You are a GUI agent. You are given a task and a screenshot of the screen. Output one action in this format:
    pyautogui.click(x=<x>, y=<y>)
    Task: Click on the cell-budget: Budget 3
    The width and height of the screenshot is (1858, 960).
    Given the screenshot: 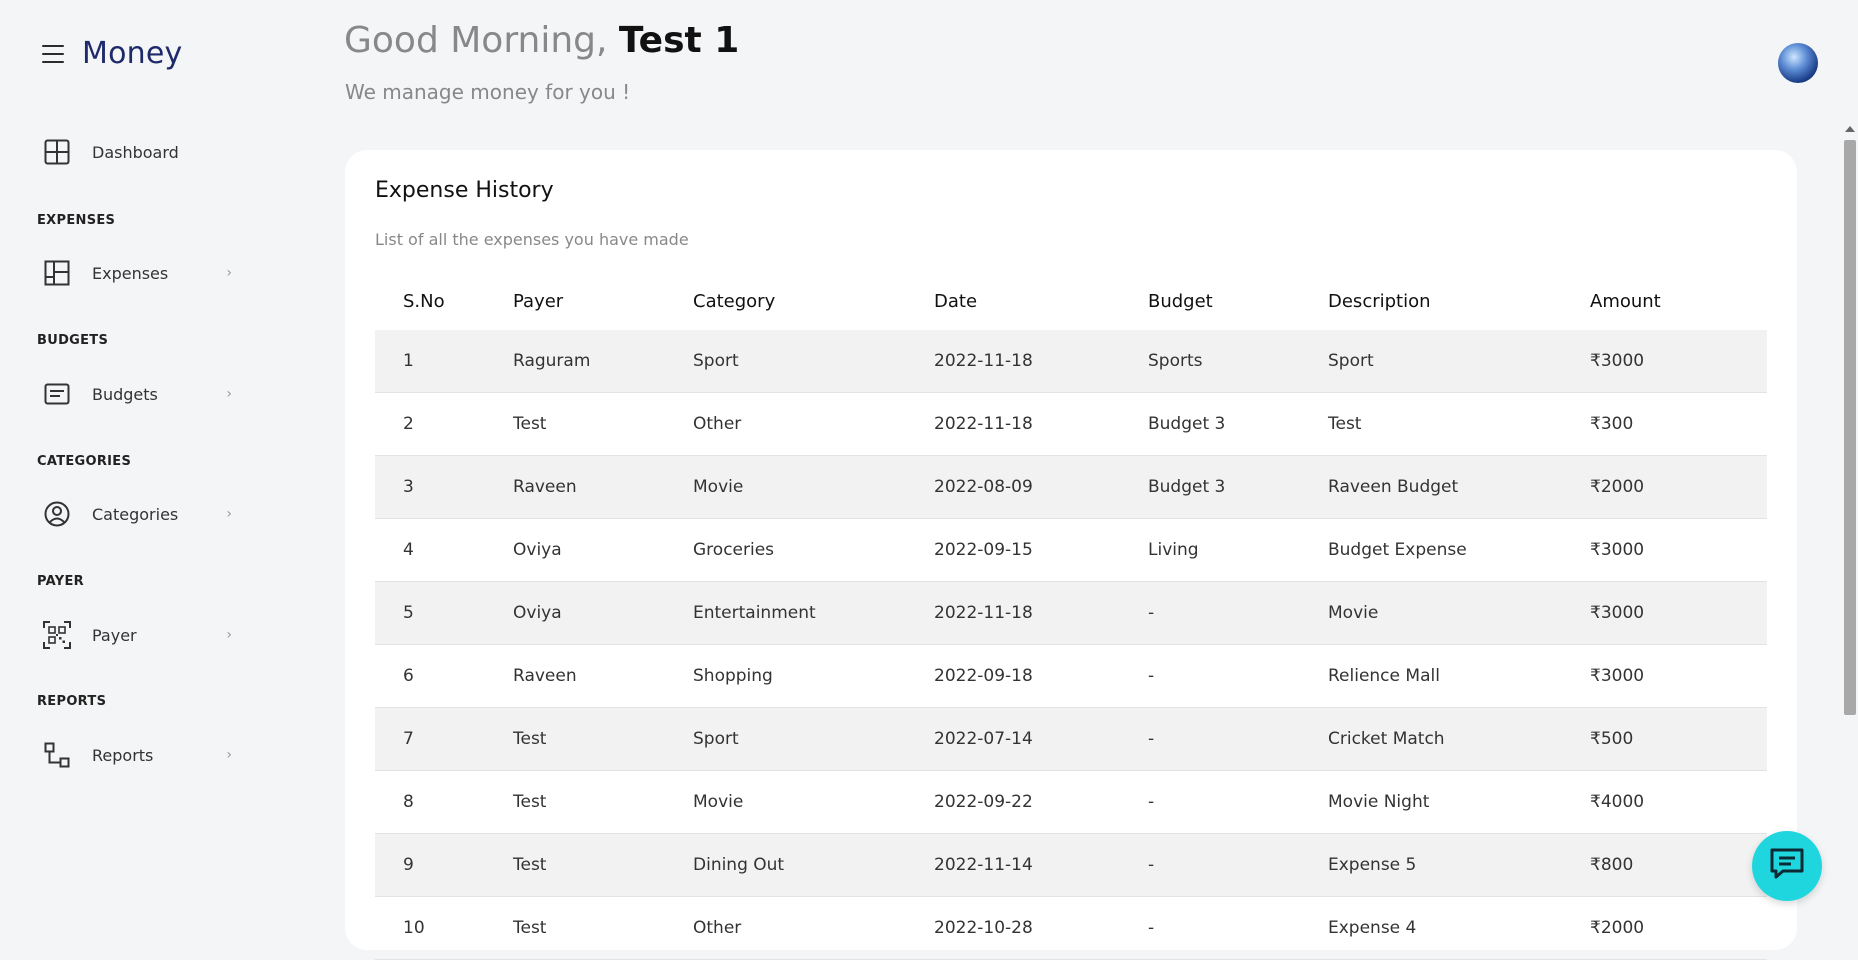 What is the action you would take?
    pyautogui.click(x=1238, y=487)
    